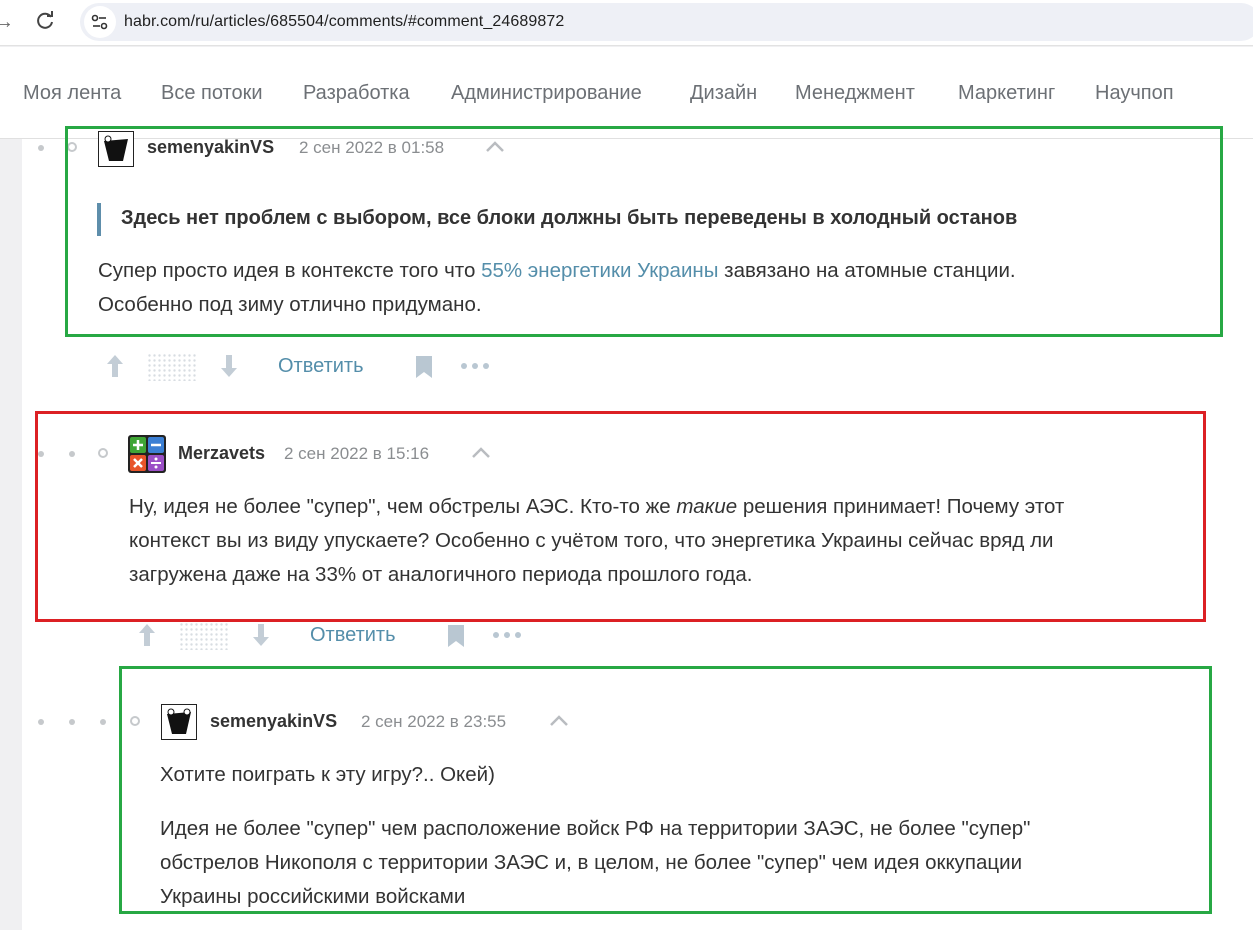  What do you see at coordinates (546, 93) in the screenshot?
I see `nav-item-administration: Администрирование` at bounding box center [546, 93].